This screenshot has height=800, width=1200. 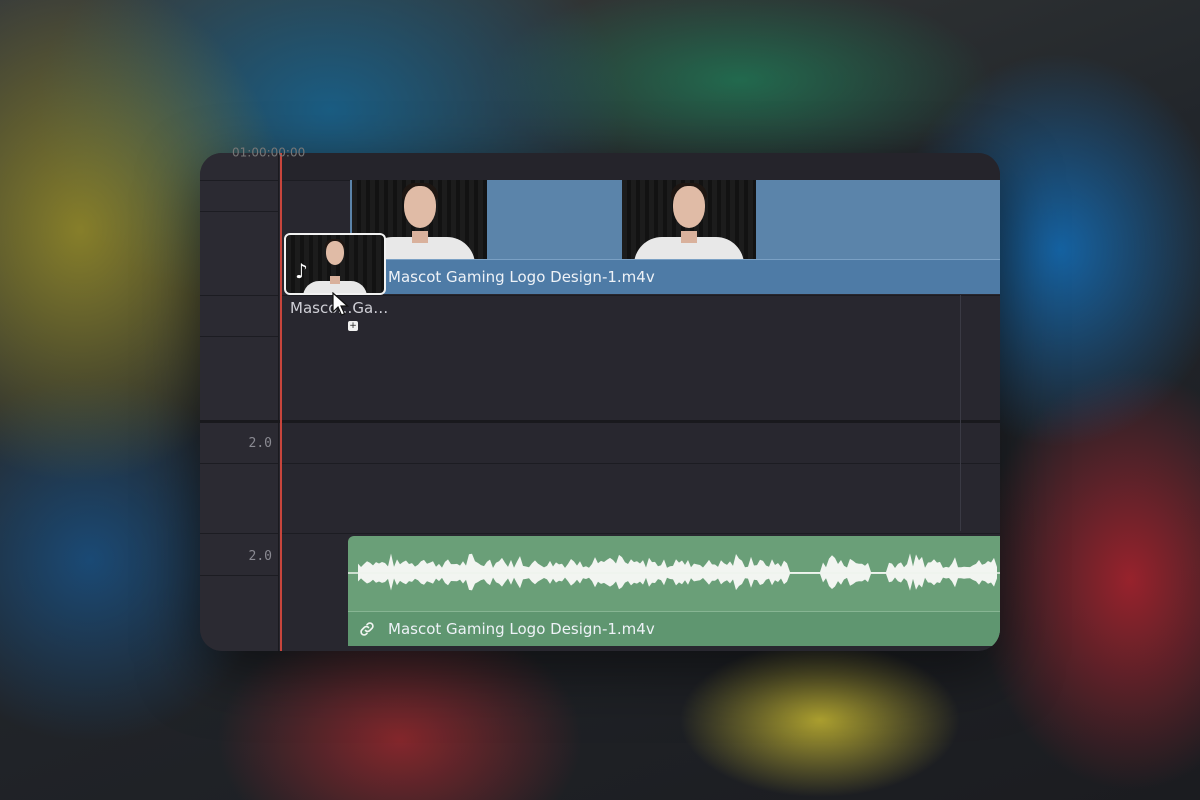 I want to click on audio-waveform, so click(x=674, y=572).